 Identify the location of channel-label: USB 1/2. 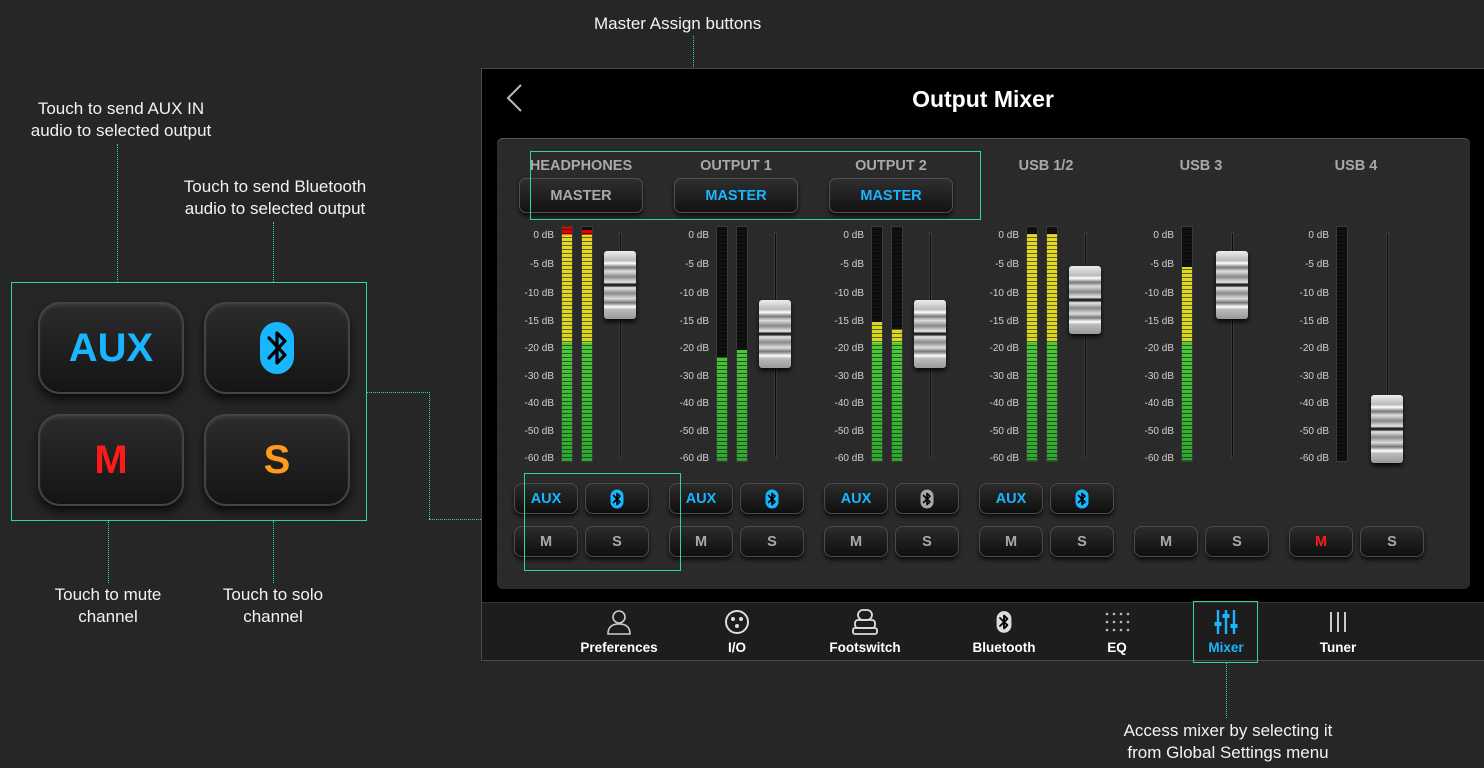
(1046, 166).